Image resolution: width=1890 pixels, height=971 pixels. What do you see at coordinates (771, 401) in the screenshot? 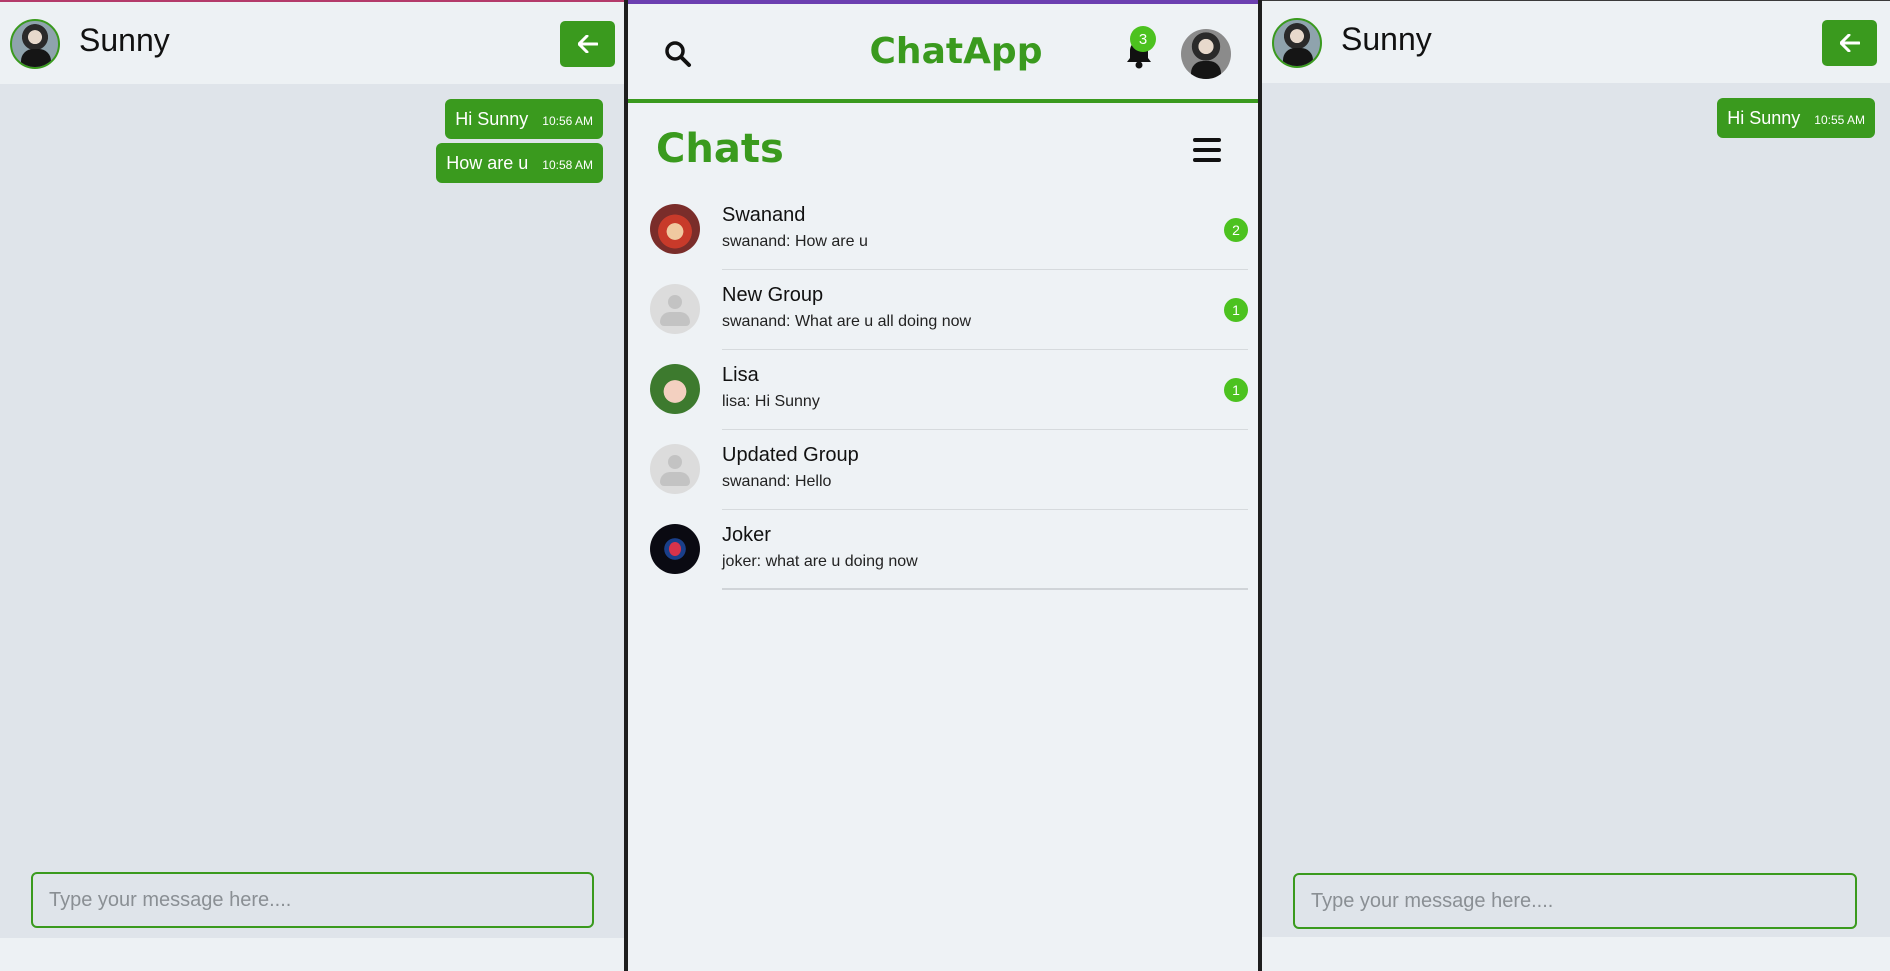
I see `chat-preview: lisa: Hi Sunny` at bounding box center [771, 401].